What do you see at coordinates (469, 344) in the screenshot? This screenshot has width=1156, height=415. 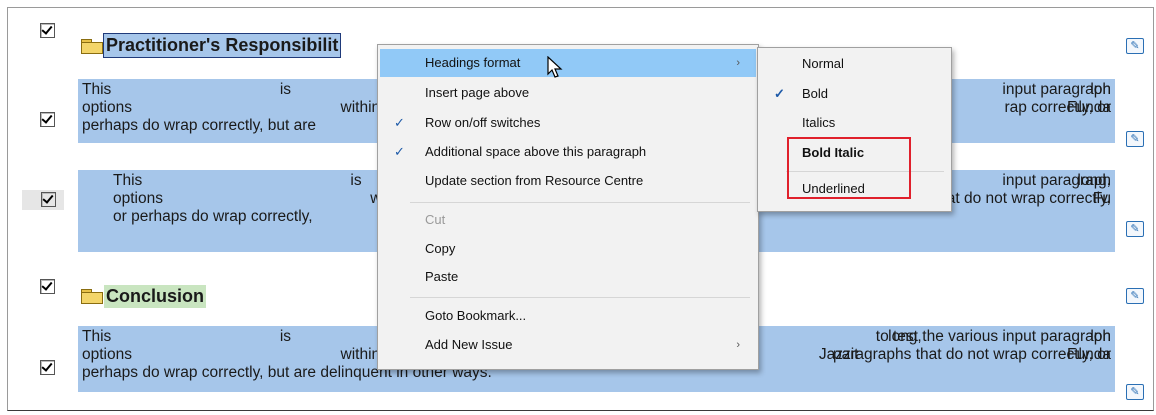 I see `menu-item-label: Add New Issue` at bounding box center [469, 344].